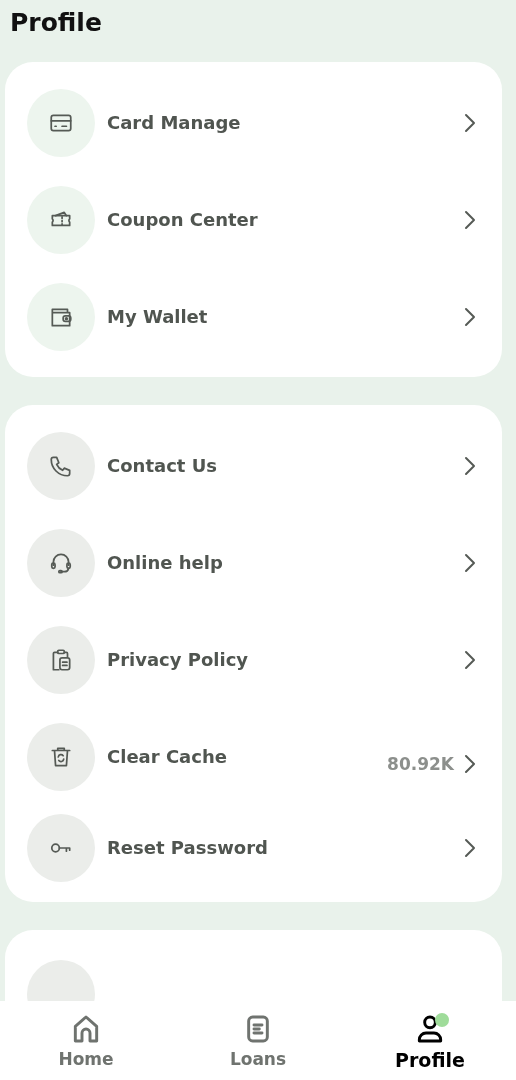  Describe the element at coordinates (174, 122) in the screenshot. I see `menu-label: Card Manage` at that location.